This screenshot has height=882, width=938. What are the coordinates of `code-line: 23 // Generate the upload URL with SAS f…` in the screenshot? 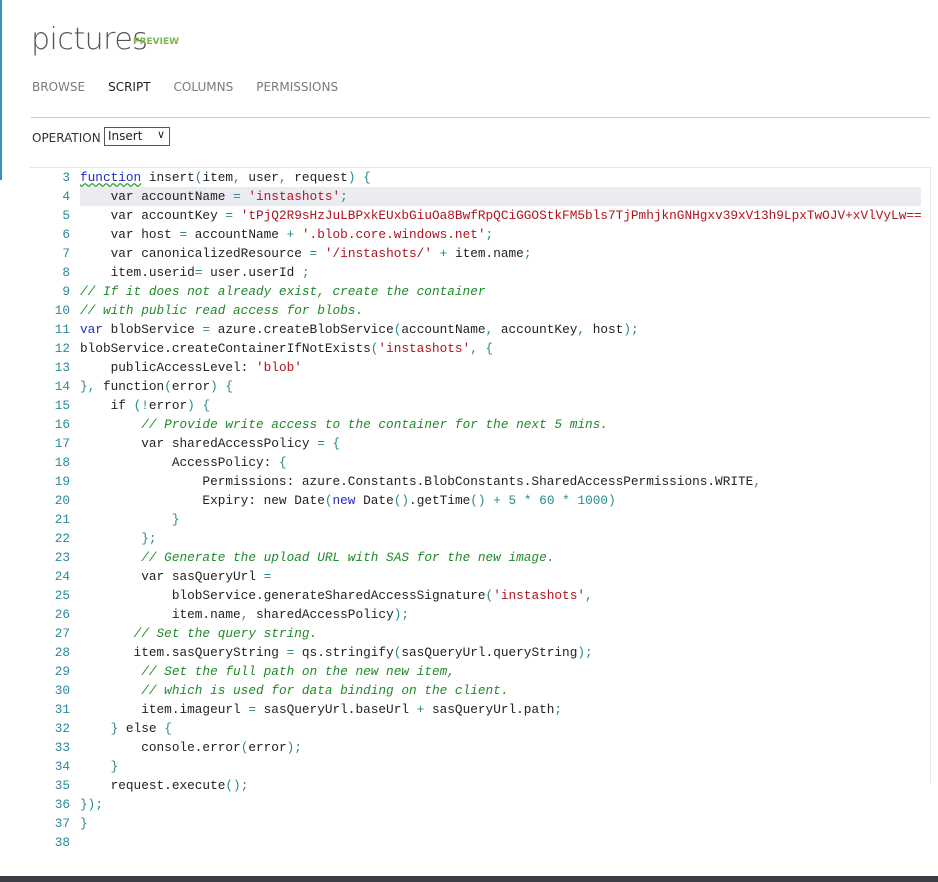 It's located at (480, 557).